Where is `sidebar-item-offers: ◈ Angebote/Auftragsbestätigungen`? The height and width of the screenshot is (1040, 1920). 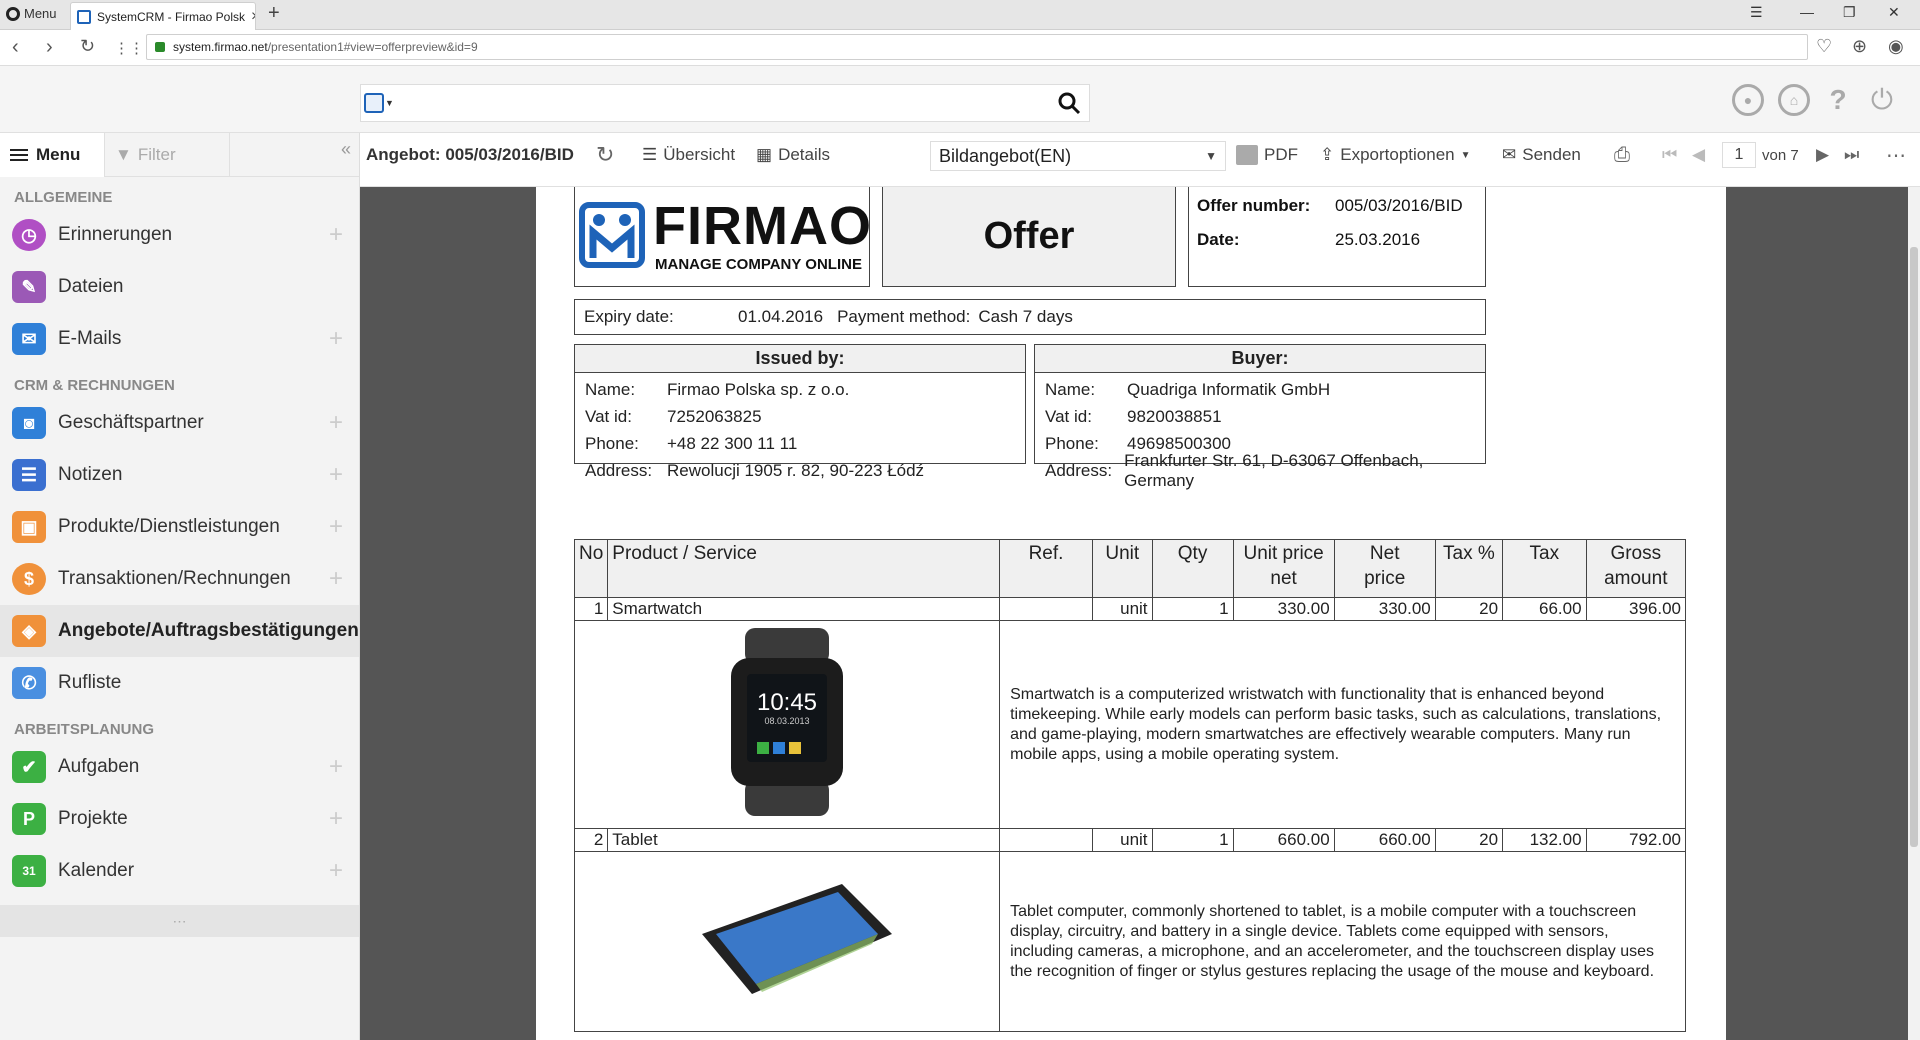 sidebar-item-offers: ◈ Angebote/Auftragsbestätigungen is located at coordinates (179, 631).